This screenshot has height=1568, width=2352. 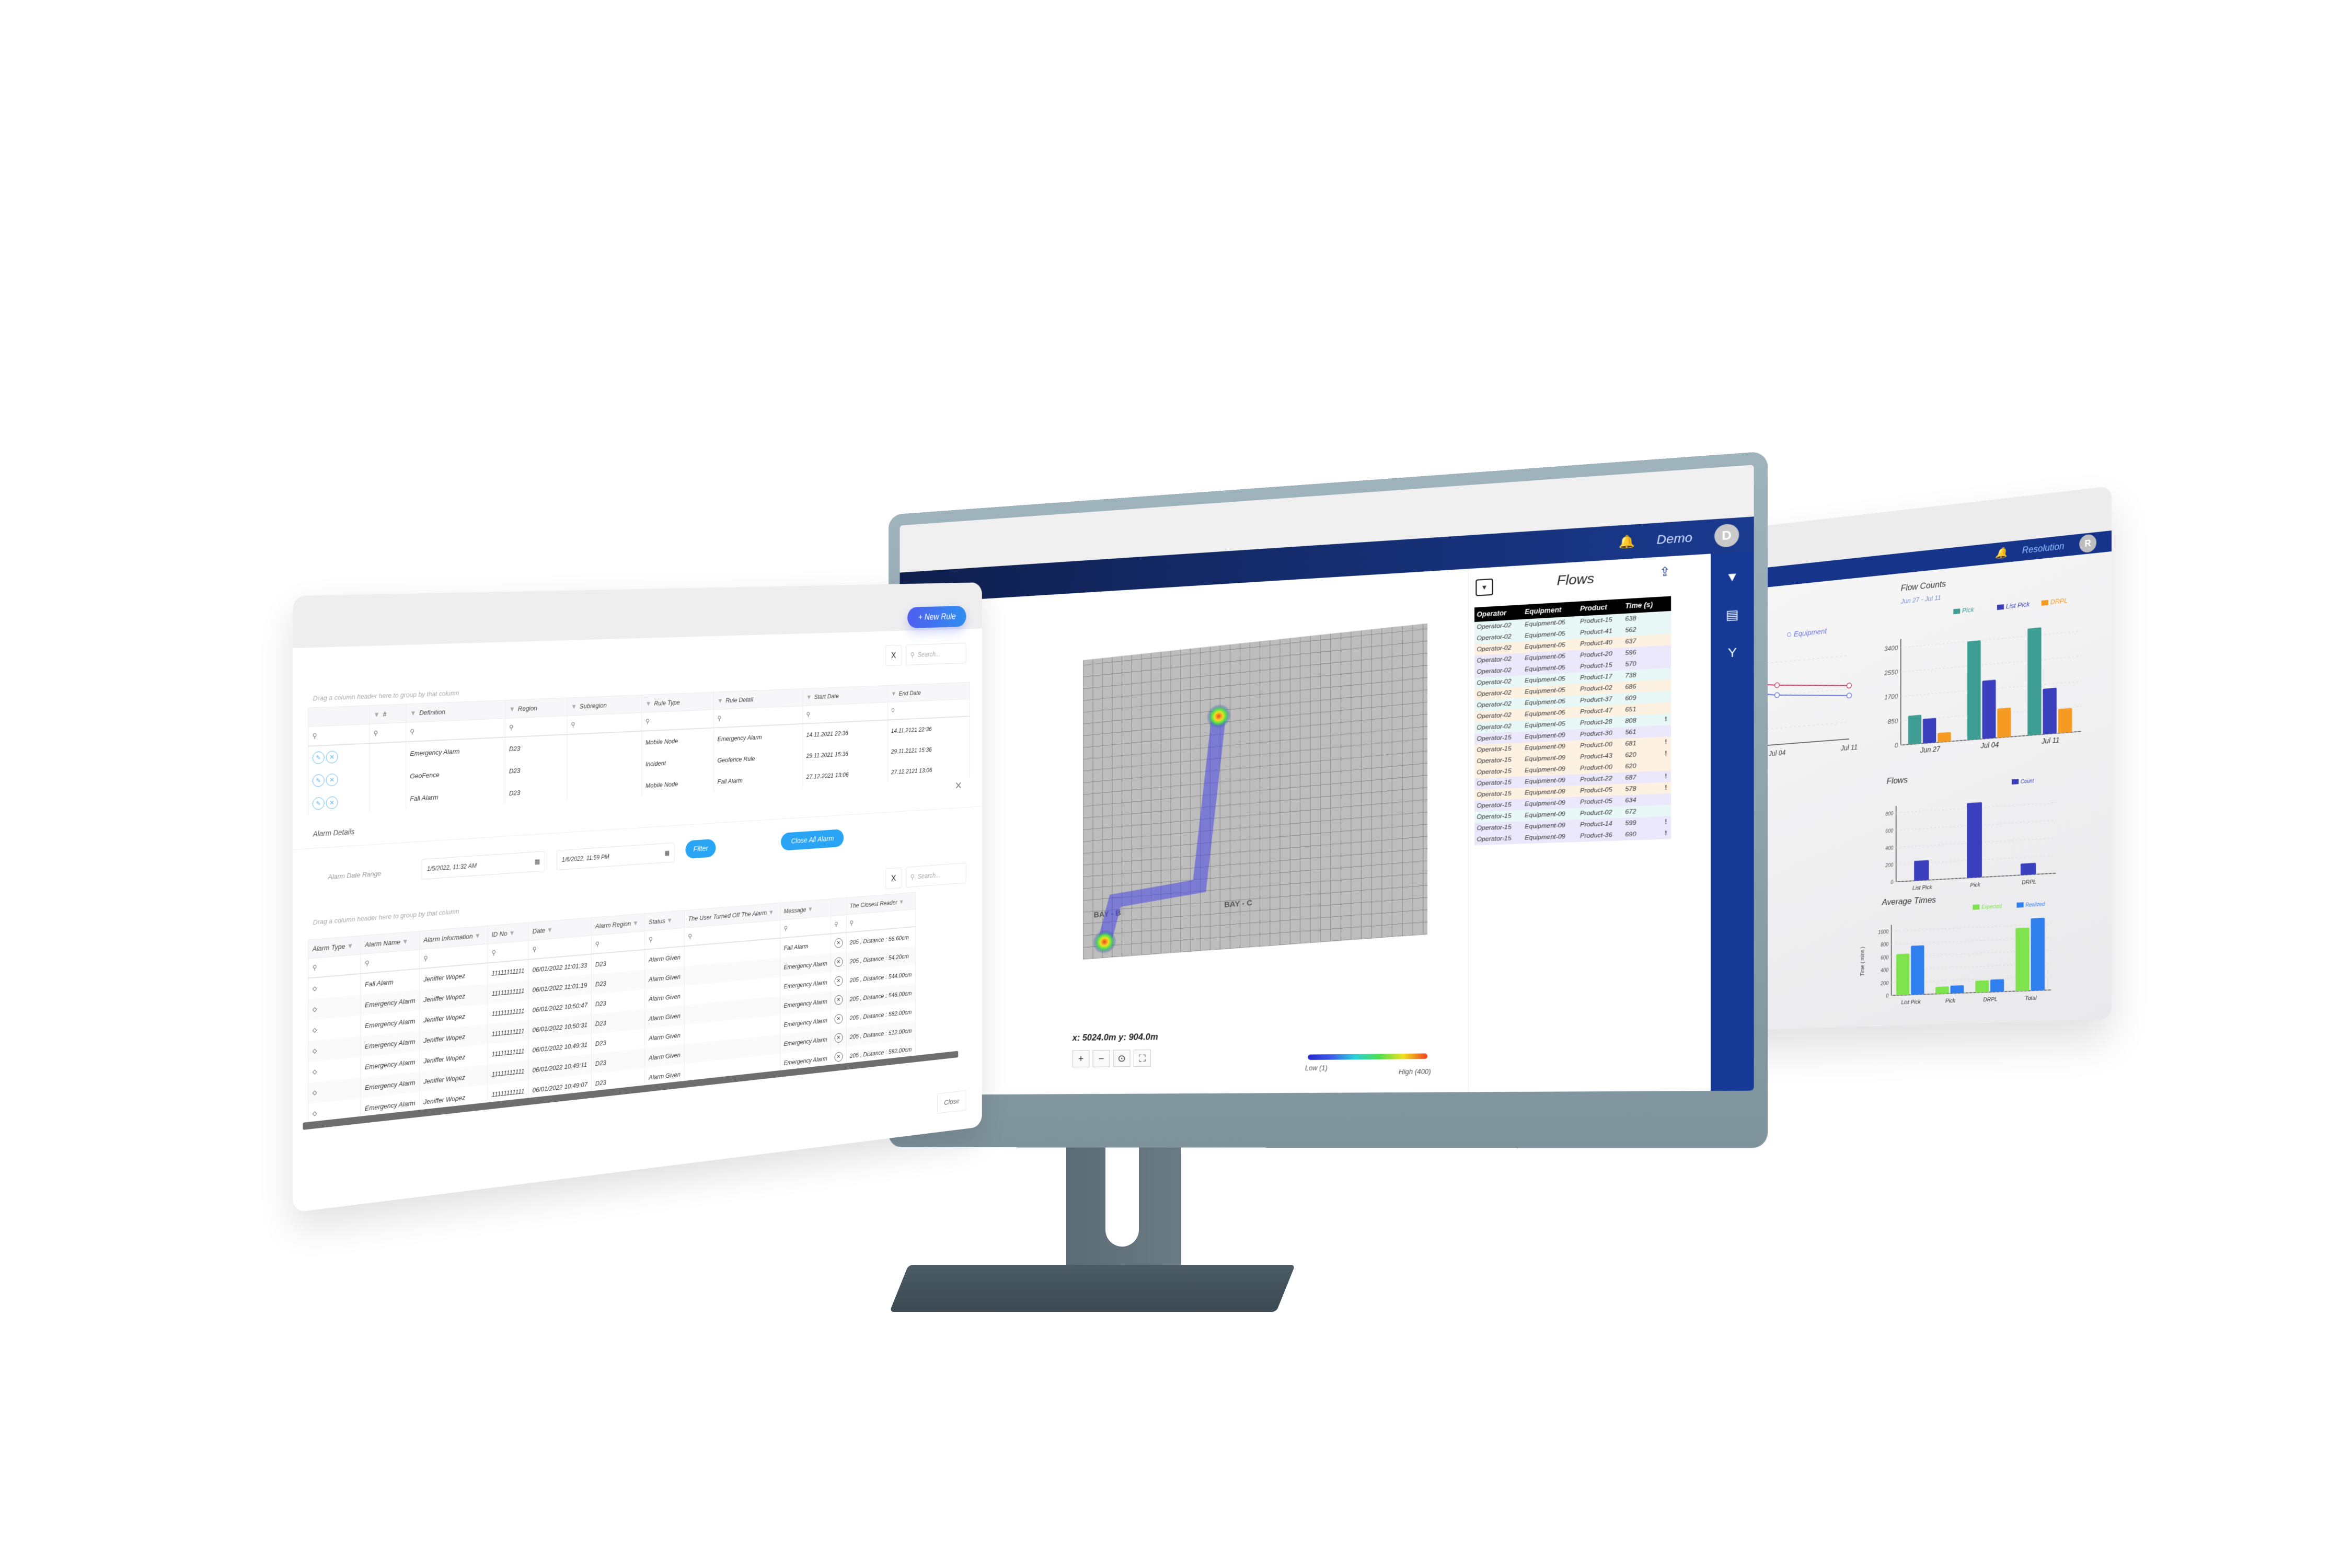 I want to click on fullscreen-button: ⛶, so click(x=1142, y=1058).